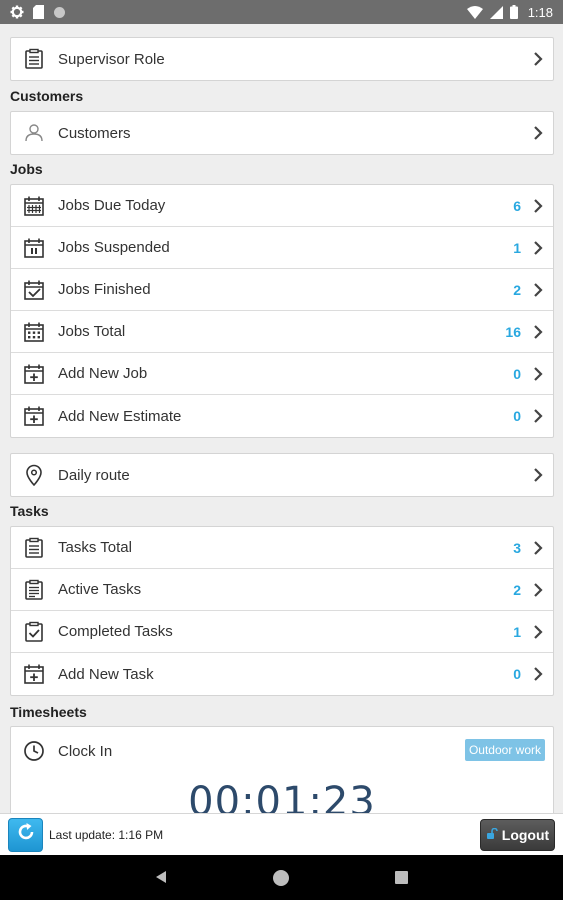 Image resolution: width=563 pixels, height=900 pixels. Describe the element at coordinates (282, 290) in the screenshot. I see `jobs-item: Jobs Finished 2` at that location.